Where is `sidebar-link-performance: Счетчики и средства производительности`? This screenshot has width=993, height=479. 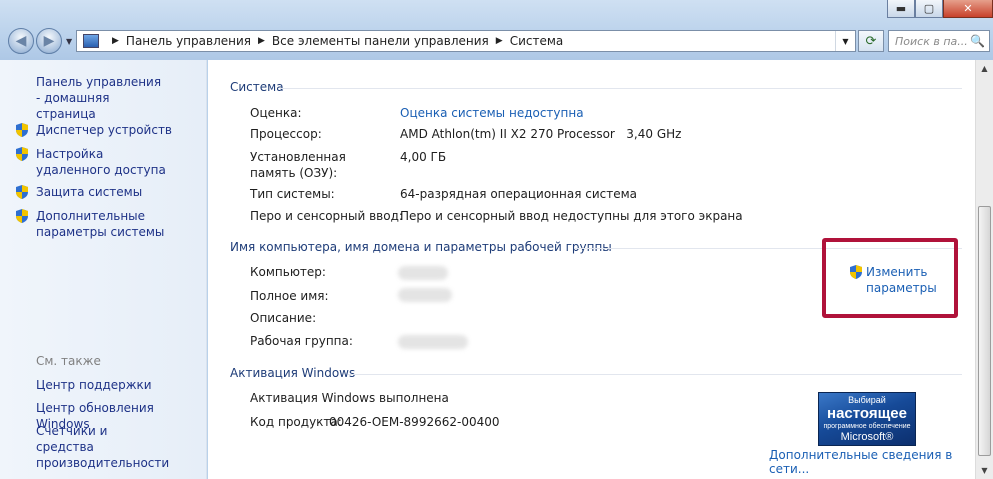
sidebar-link-performance: Счетчики и средства производительности is located at coordinates (91, 447).